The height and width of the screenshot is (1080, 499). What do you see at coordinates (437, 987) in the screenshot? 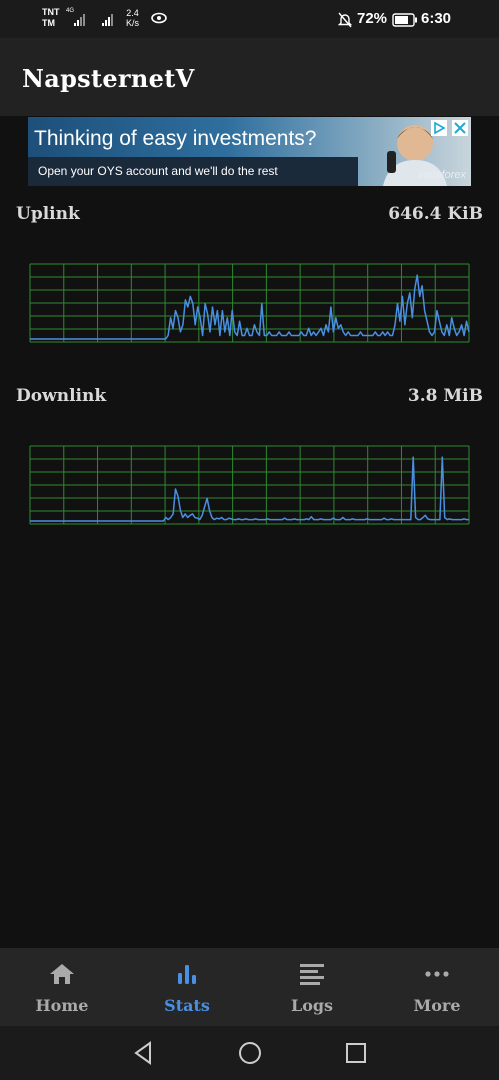
I see `nav-more: More` at bounding box center [437, 987].